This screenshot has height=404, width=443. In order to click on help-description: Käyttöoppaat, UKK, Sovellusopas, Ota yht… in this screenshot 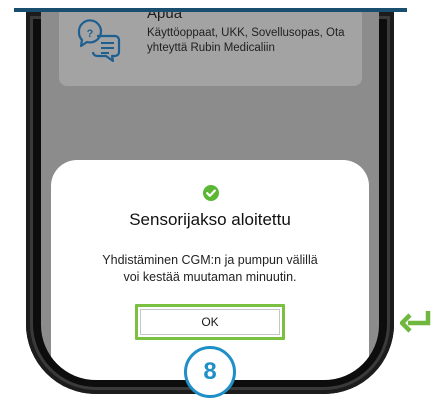, I will do `click(246, 40)`.